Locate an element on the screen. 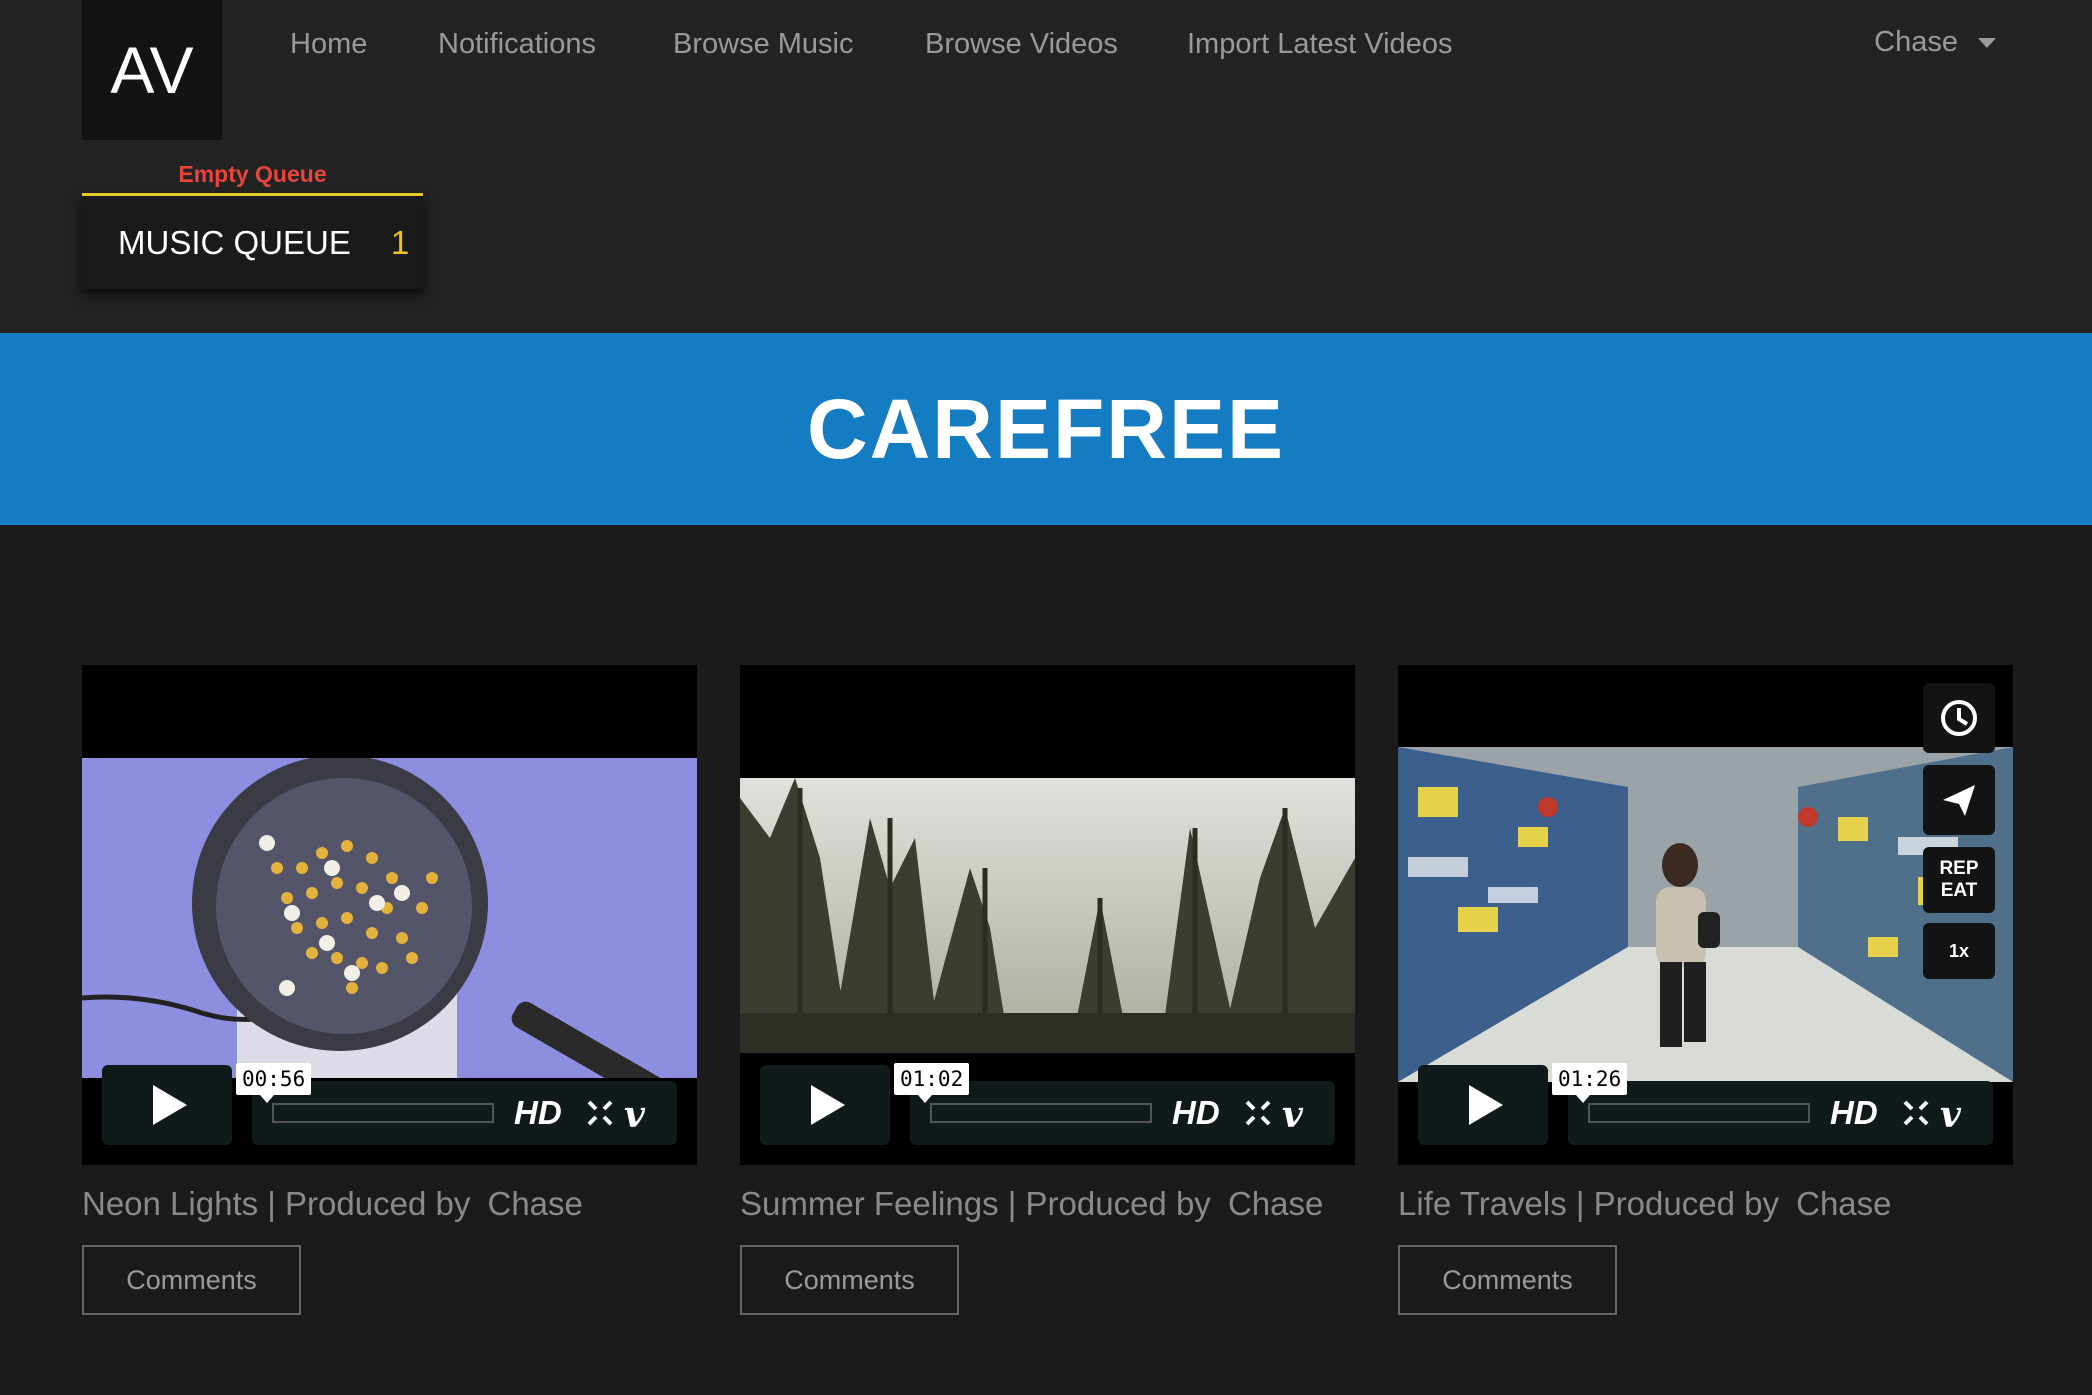 The image size is (2092, 1395). logo: AV is located at coordinates (152, 70).